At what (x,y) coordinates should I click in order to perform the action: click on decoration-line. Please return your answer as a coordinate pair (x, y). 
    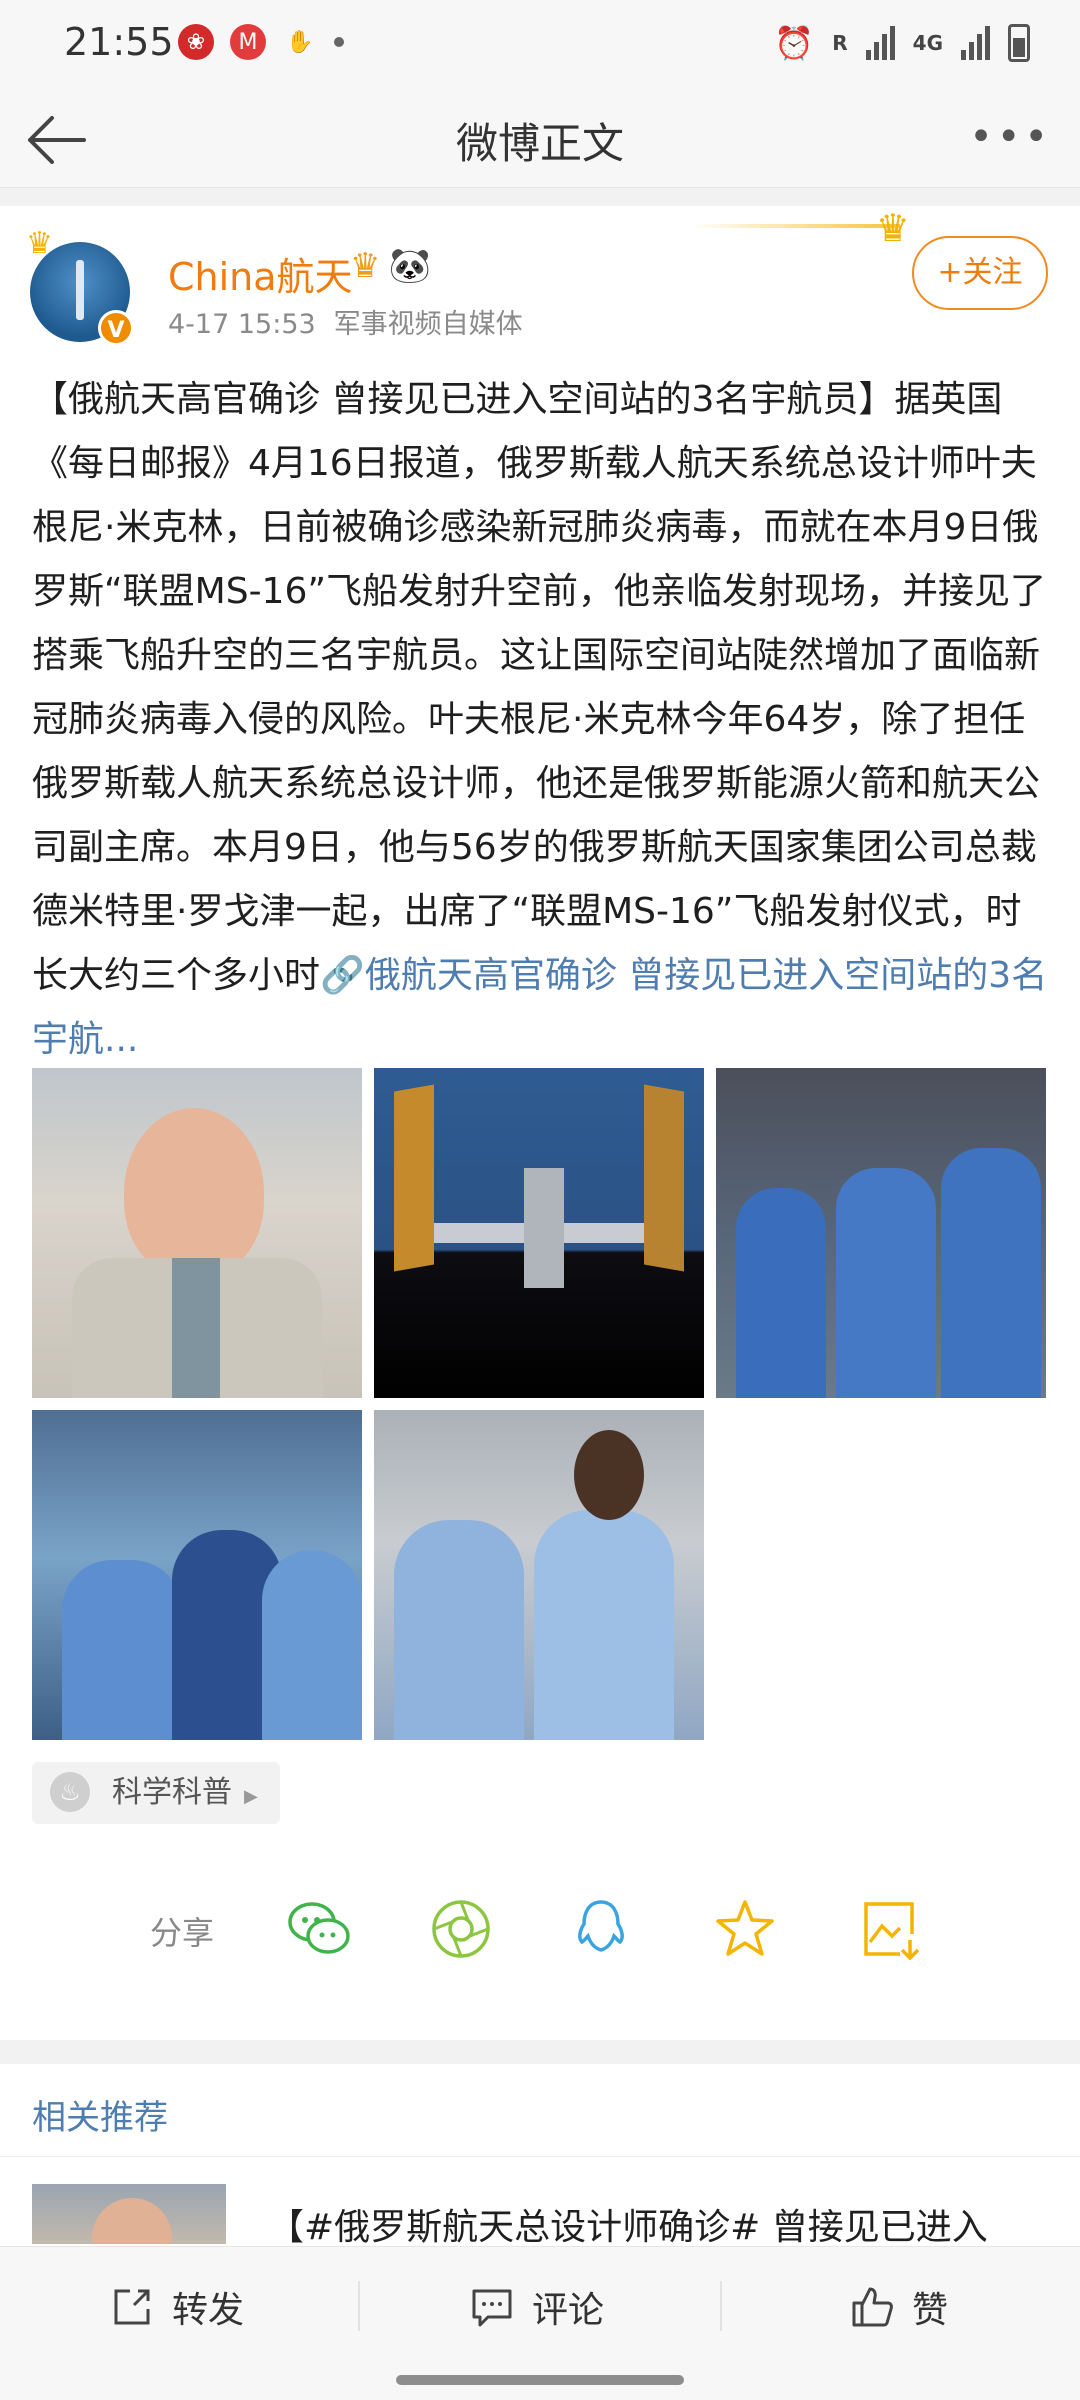
    Looking at the image, I should click on (795, 226).